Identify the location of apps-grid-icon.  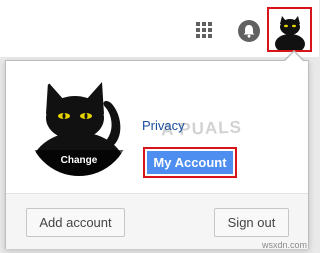
(204, 30).